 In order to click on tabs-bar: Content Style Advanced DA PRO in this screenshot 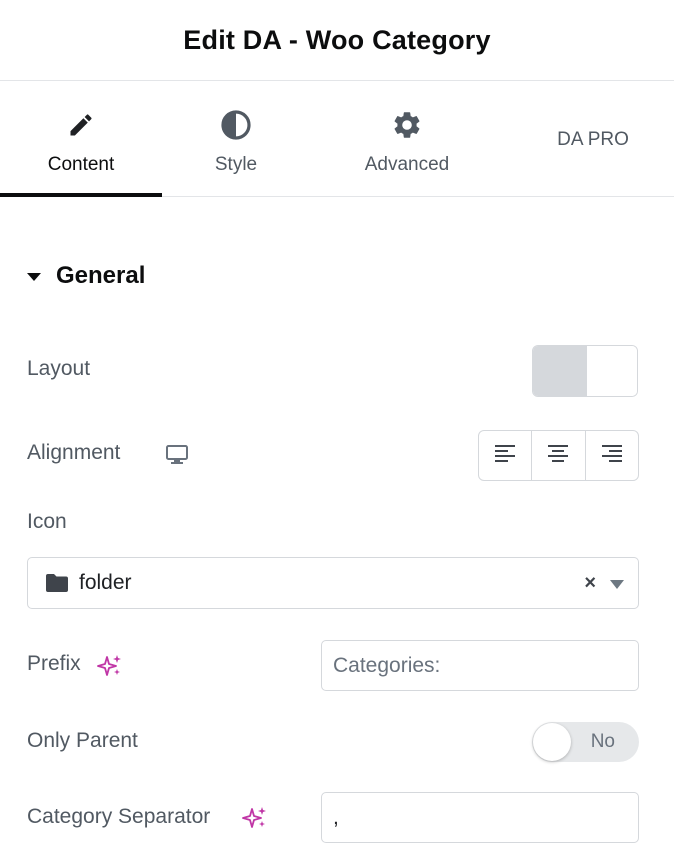, I will do `click(337, 139)`.